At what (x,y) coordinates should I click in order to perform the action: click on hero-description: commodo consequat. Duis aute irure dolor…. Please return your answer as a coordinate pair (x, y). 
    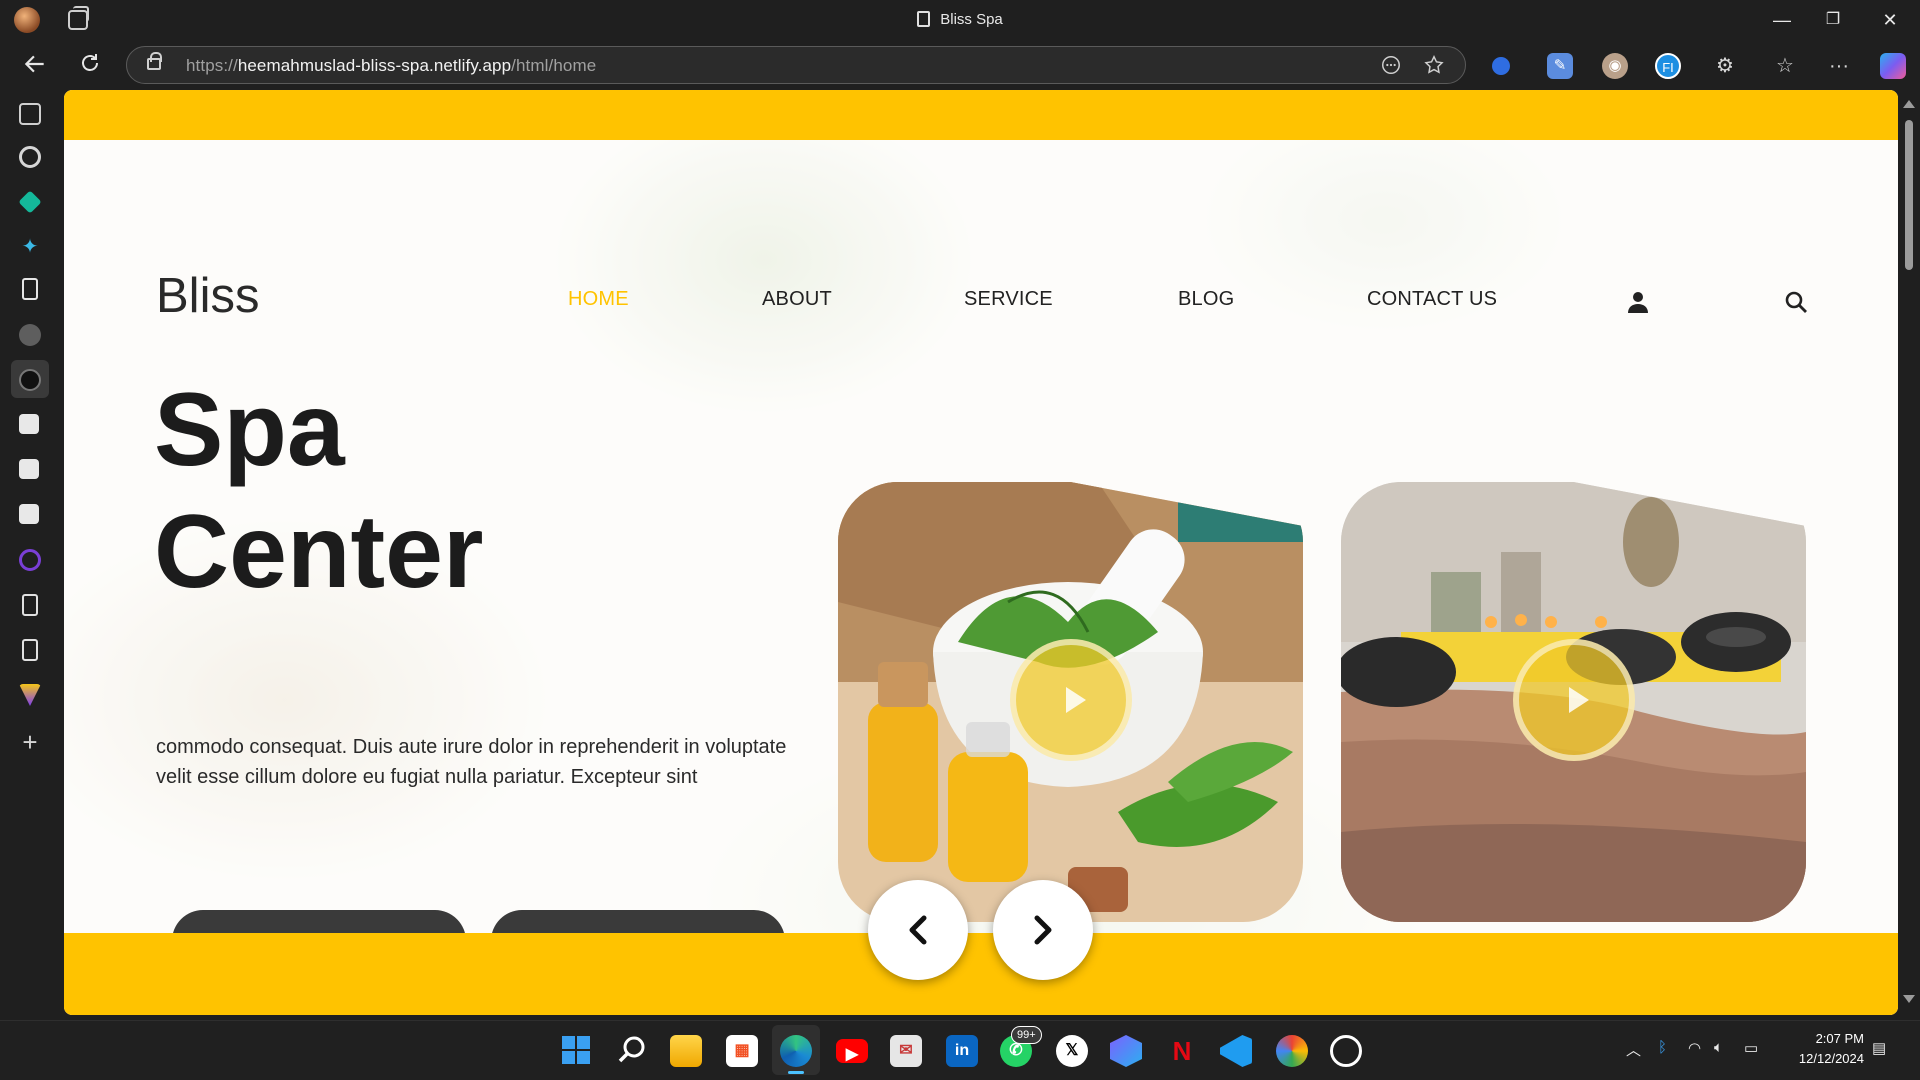
    Looking at the image, I should click on (471, 762).